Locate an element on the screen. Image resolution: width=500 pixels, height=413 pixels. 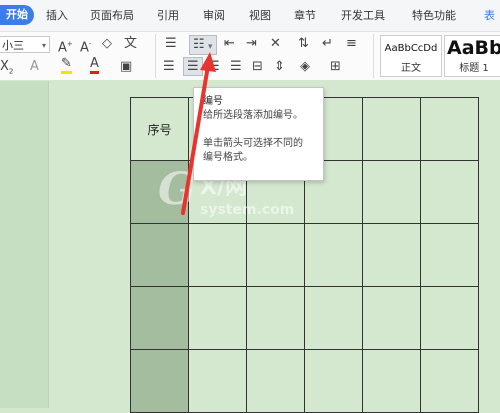
line-spacing-icon: ⇕ is located at coordinates (279, 67).